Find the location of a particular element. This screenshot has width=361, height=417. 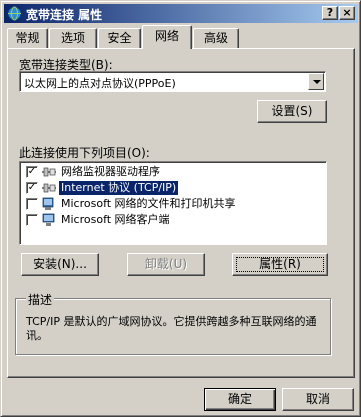

network-monitor-icon is located at coordinates (49, 172).